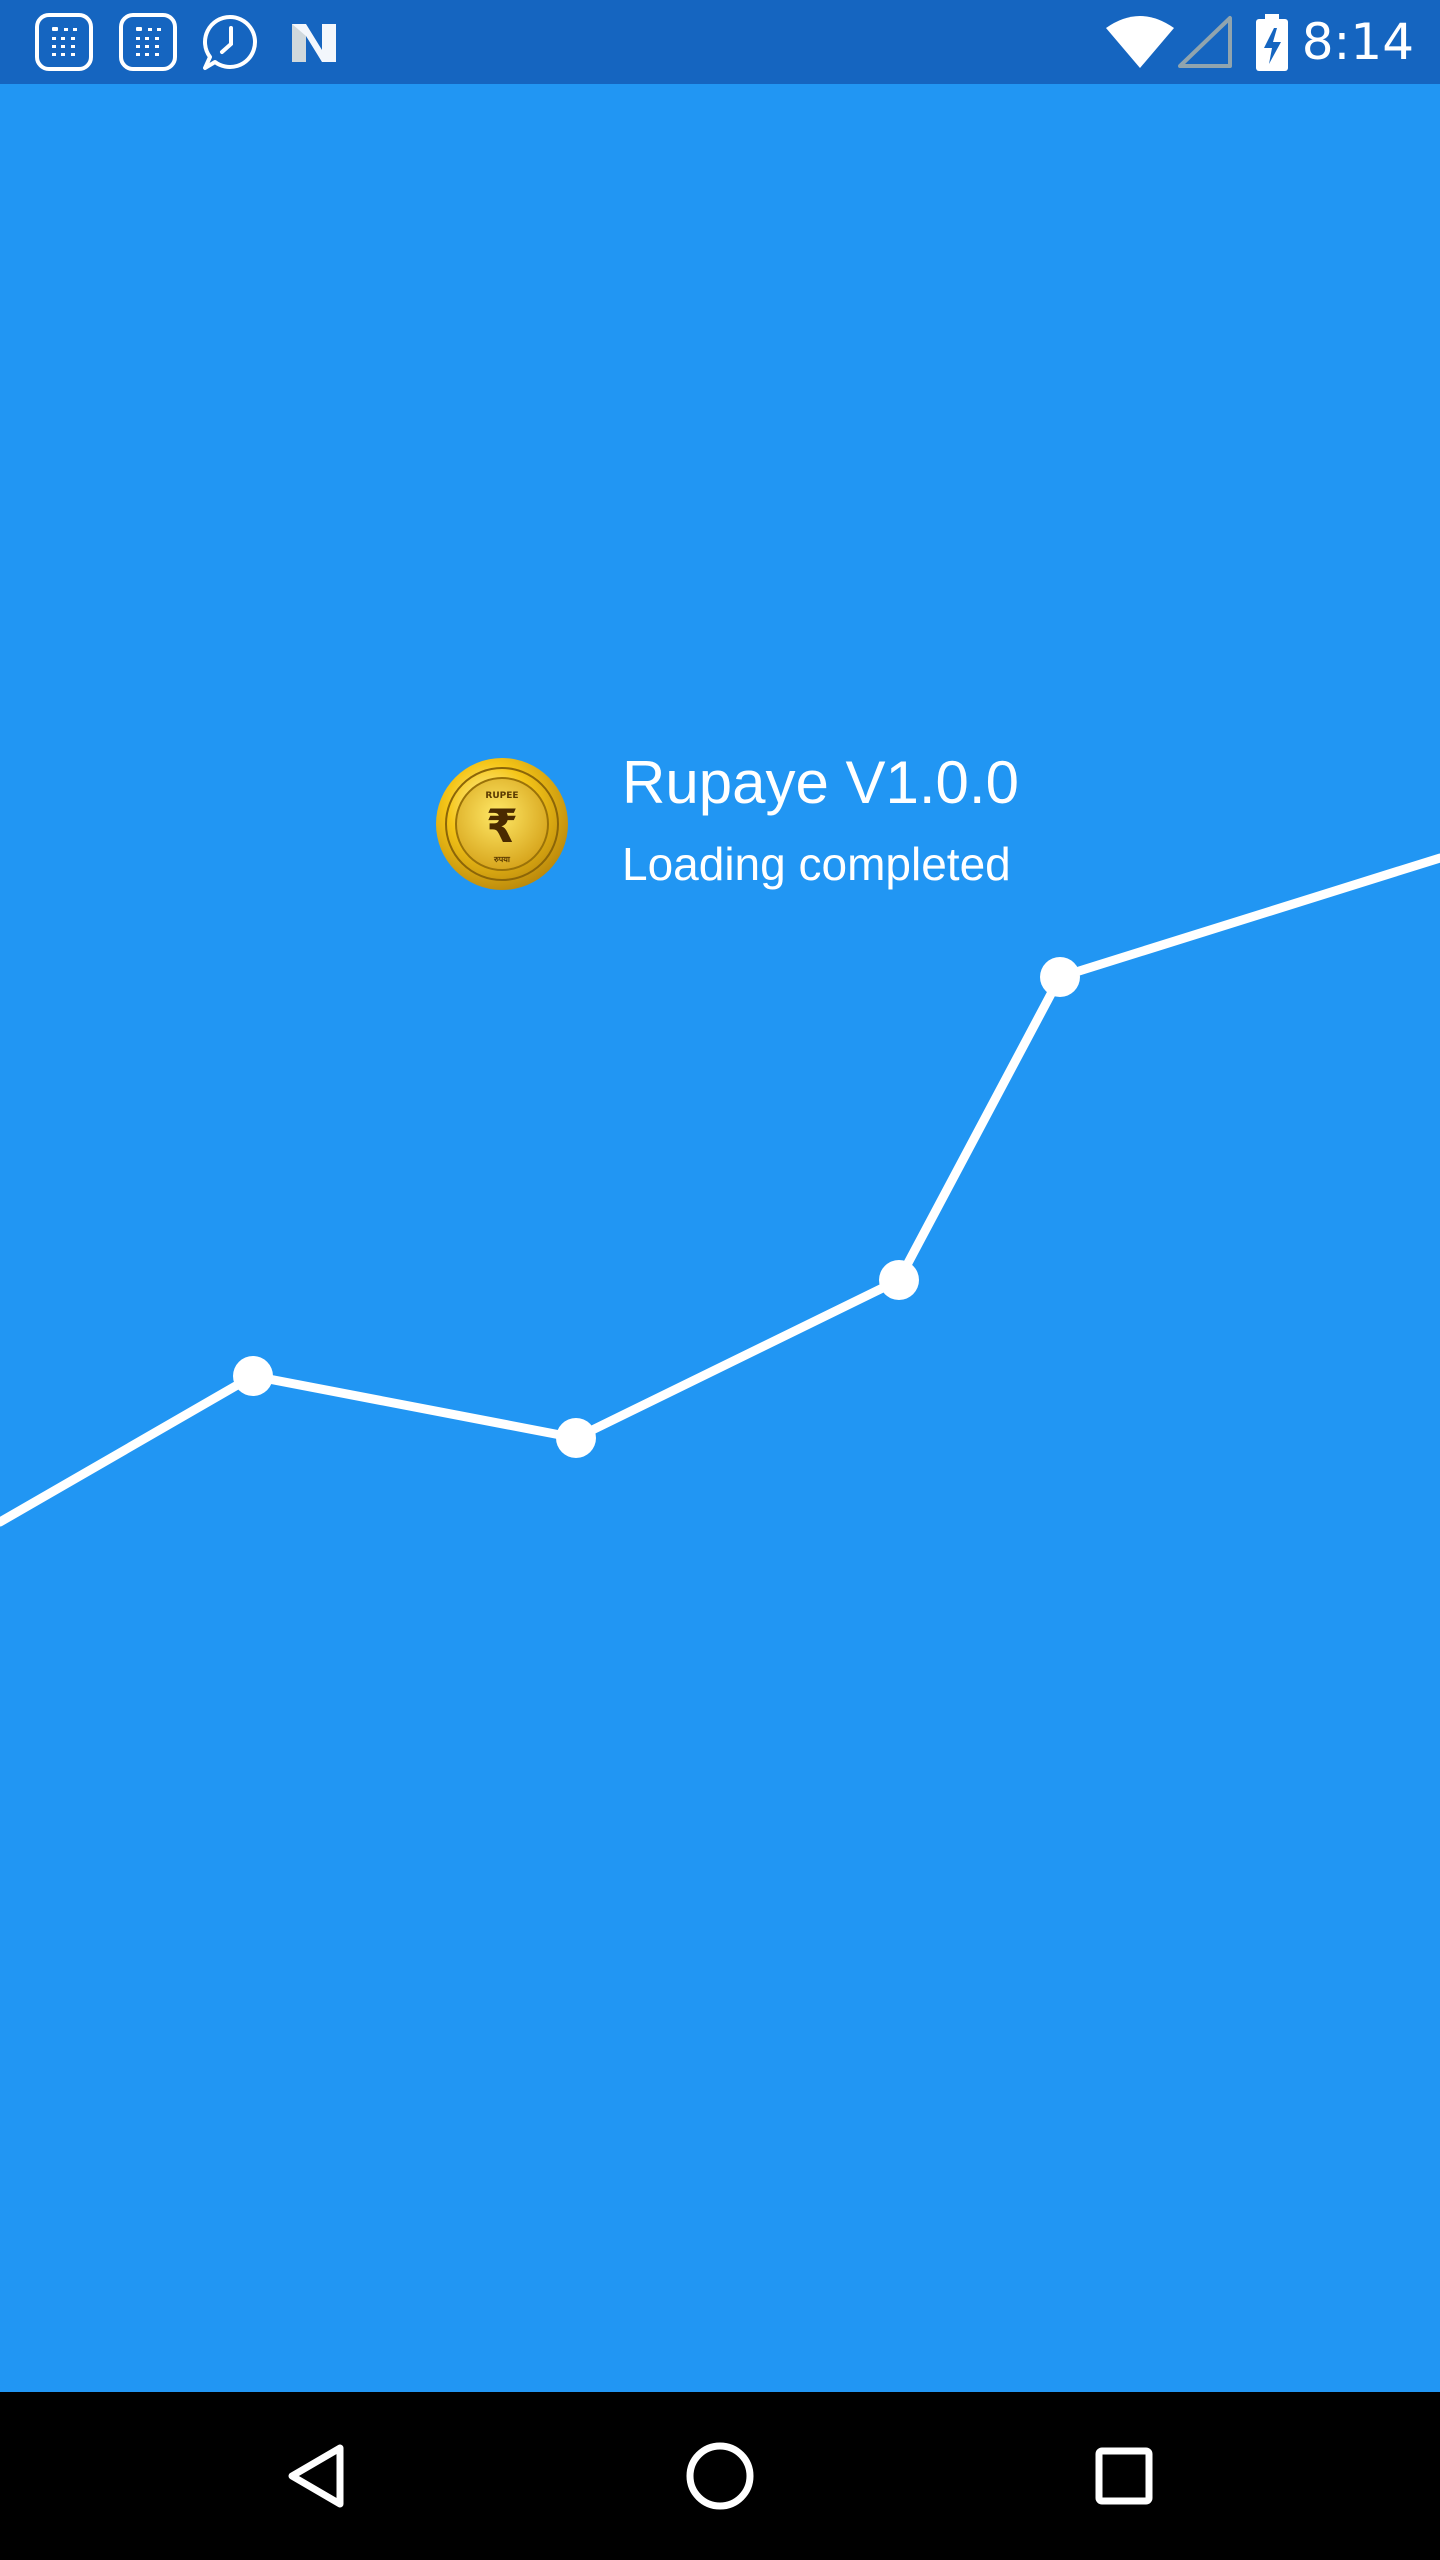  Describe the element at coordinates (816, 864) in the screenshot. I see `loading-status: Loading completed` at that location.